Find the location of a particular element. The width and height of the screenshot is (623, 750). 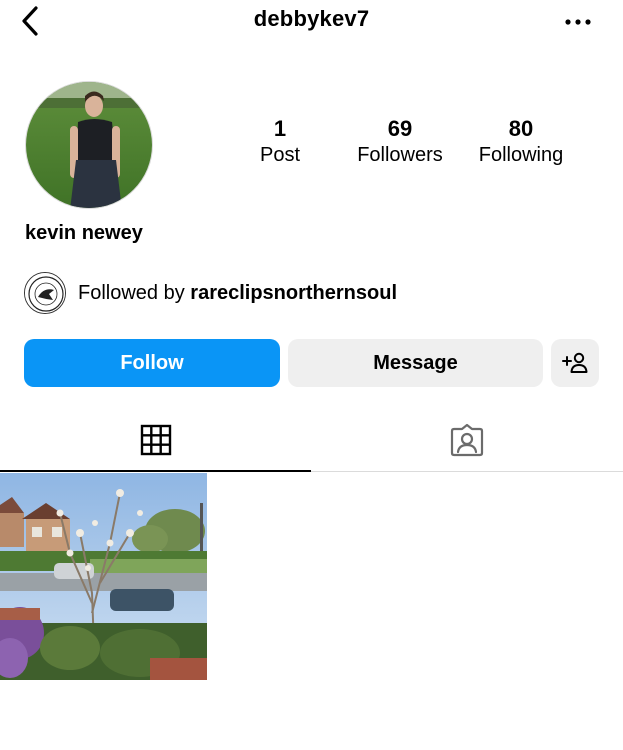

followers-count-value: 69 is located at coordinates (400, 128).